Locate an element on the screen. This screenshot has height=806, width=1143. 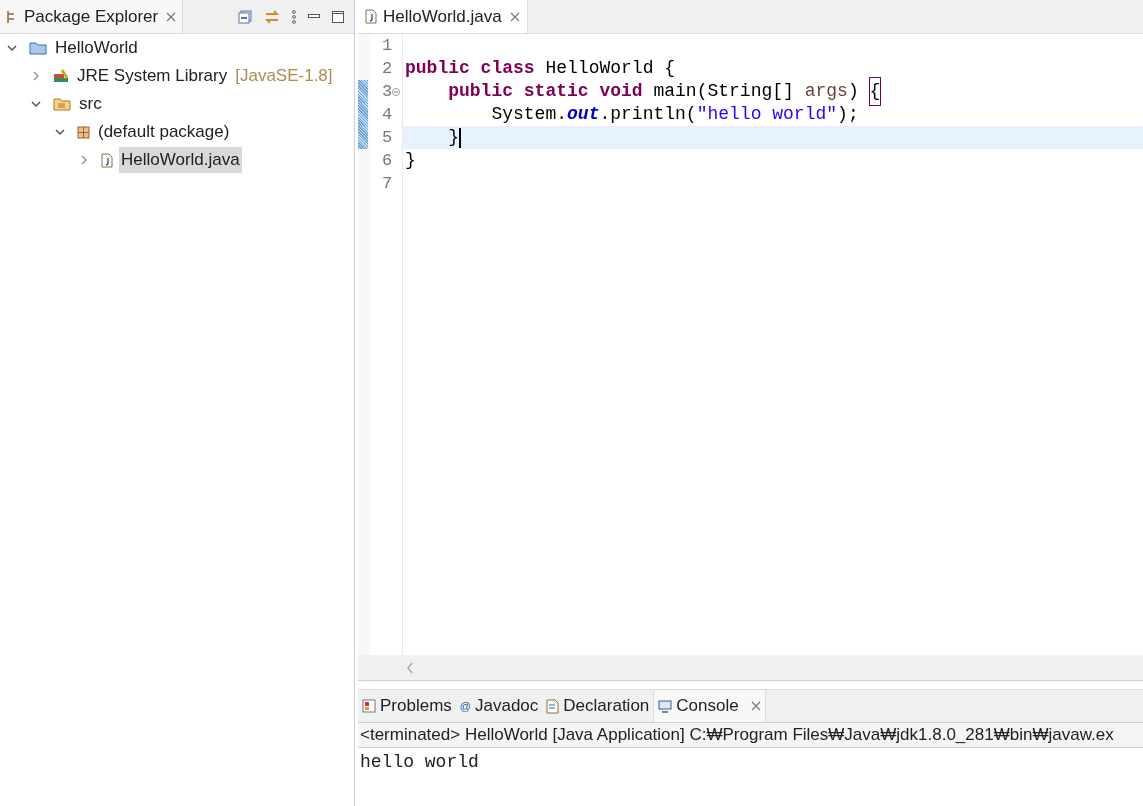
monitor-icon is located at coordinates (665, 706).